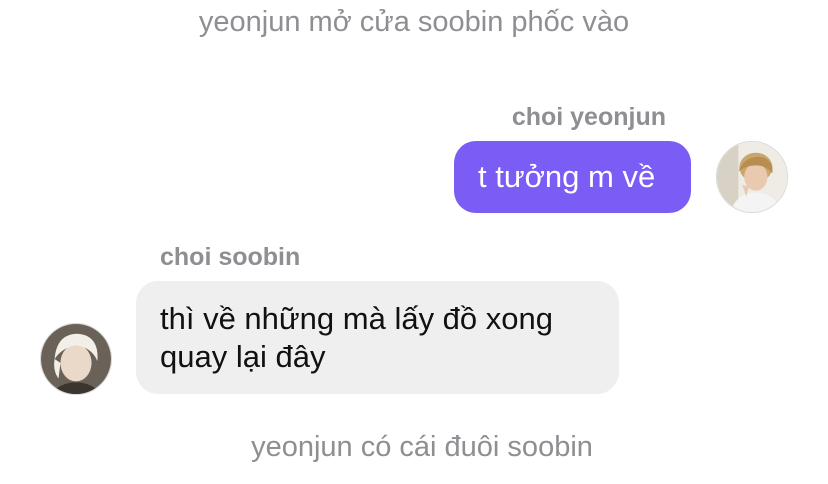 The height and width of the screenshot is (484, 828). What do you see at coordinates (356, 318) in the screenshot?
I see `message-text-line1: thì về những mà lấy đồ xong` at bounding box center [356, 318].